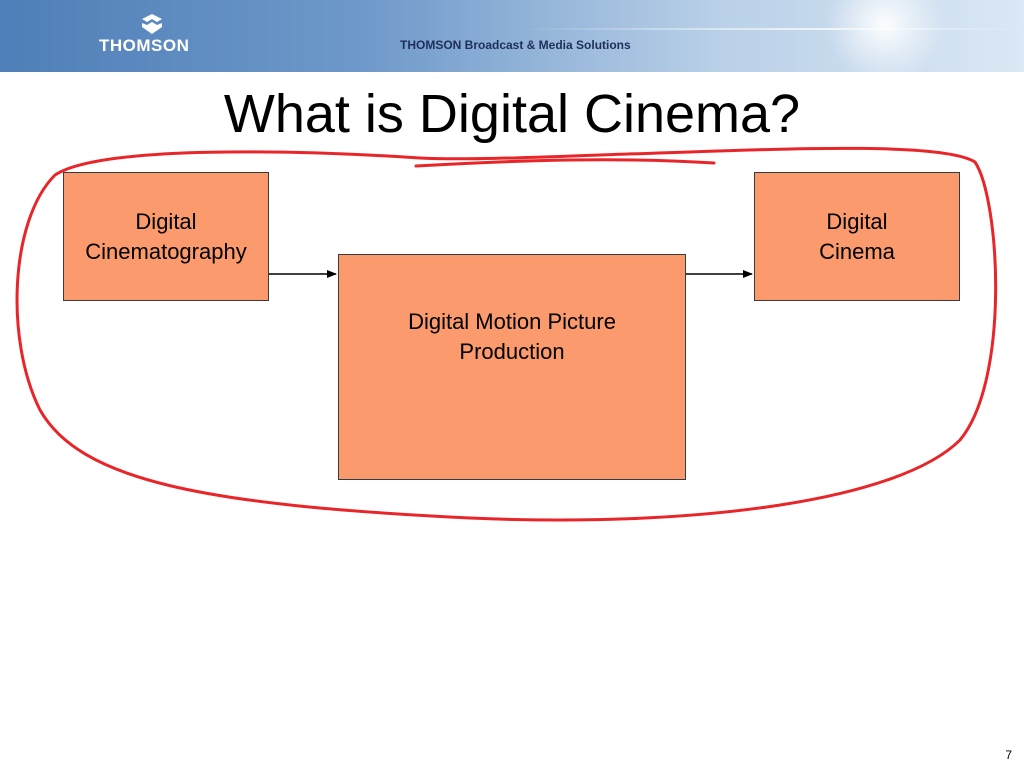 Image resolution: width=1024 pixels, height=768 pixels. I want to click on red-annotation-underline, so click(565, 163).